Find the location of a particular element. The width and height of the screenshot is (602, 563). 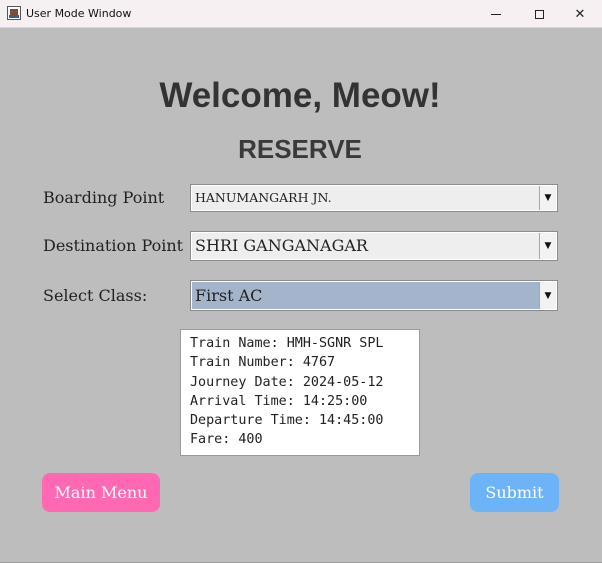

close-icon: ✕ is located at coordinates (580, 14).